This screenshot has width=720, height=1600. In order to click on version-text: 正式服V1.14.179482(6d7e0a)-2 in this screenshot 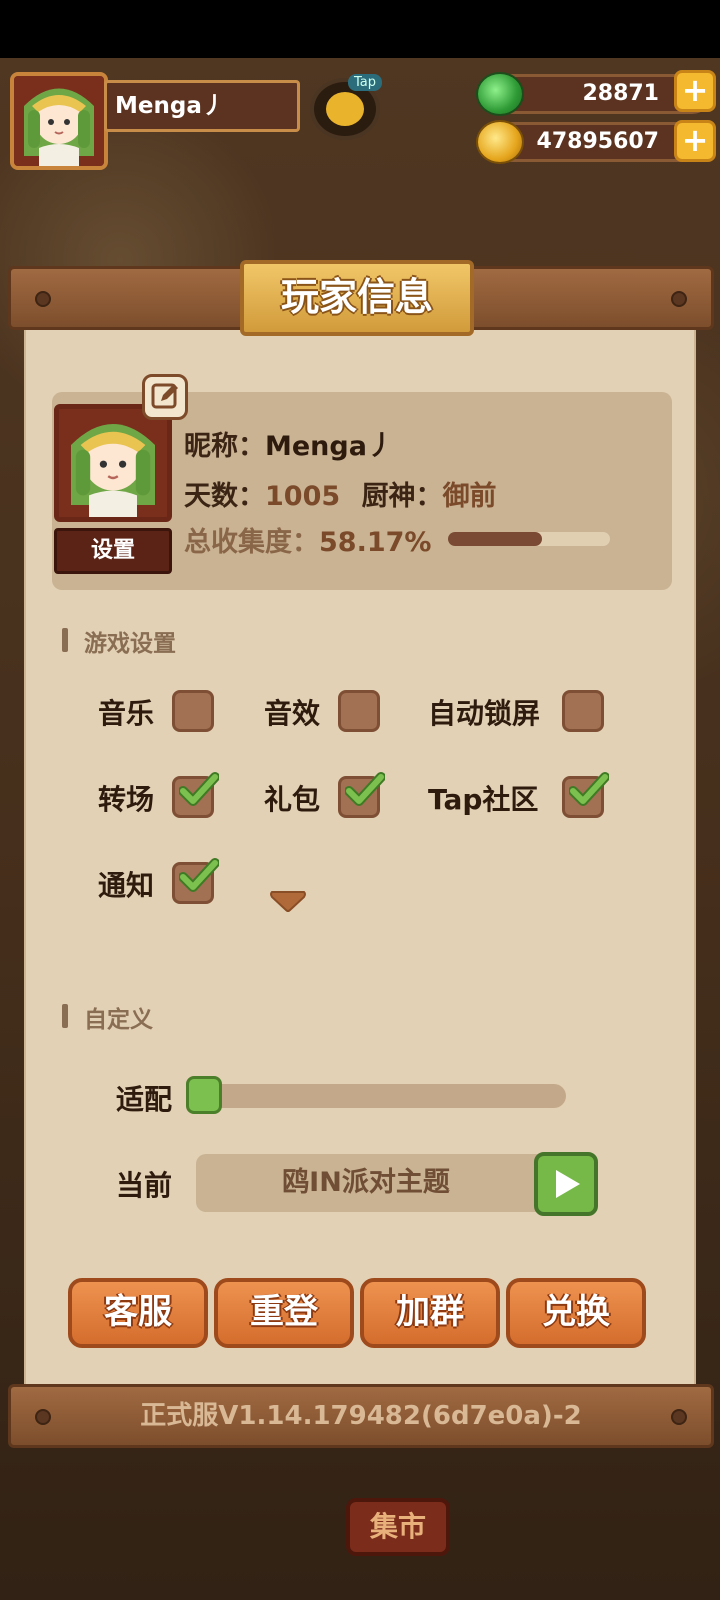, I will do `click(361, 1416)`.